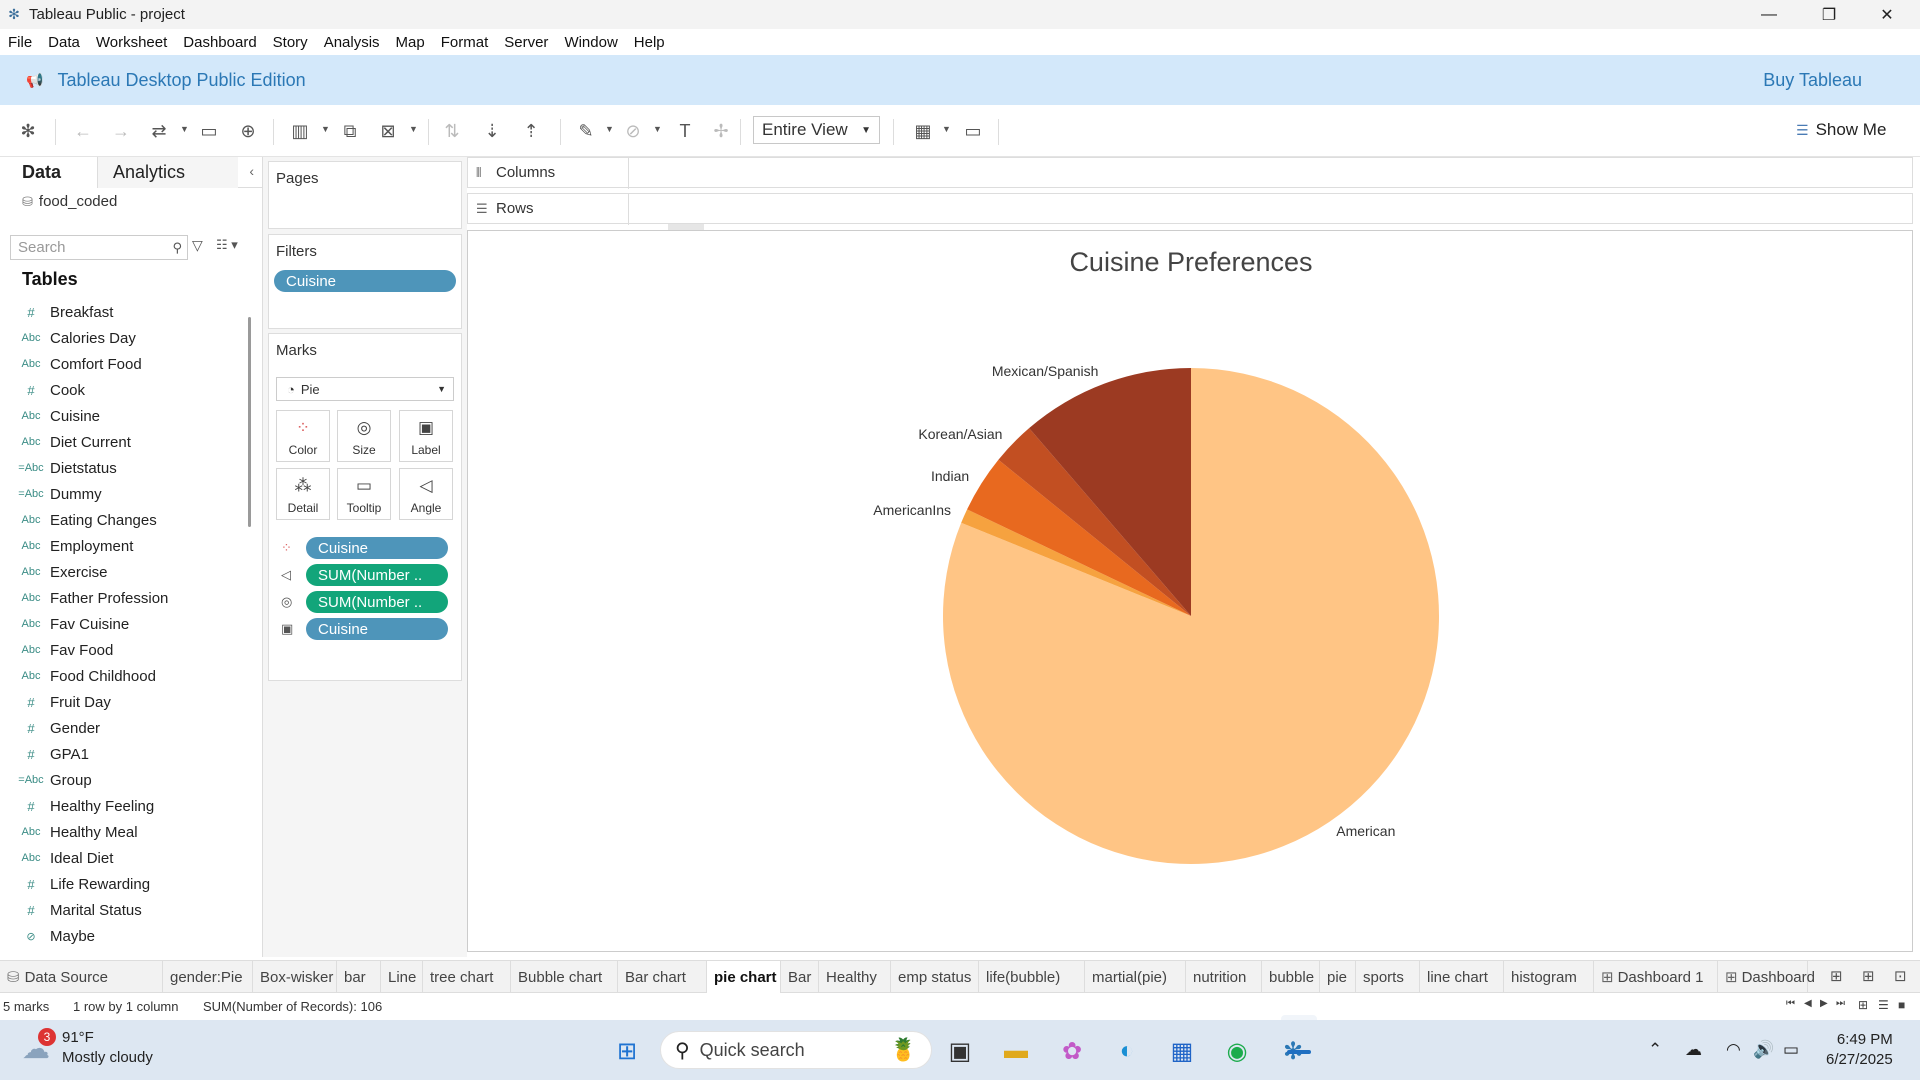  What do you see at coordinates (168, 172) in the screenshot?
I see `tab-analytics: Analytics` at bounding box center [168, 172].